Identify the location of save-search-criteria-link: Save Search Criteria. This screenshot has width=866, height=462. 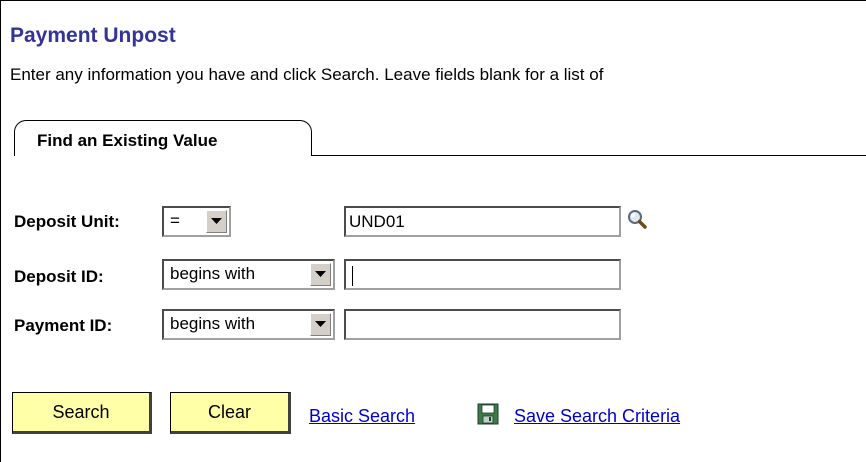
(597, 416).